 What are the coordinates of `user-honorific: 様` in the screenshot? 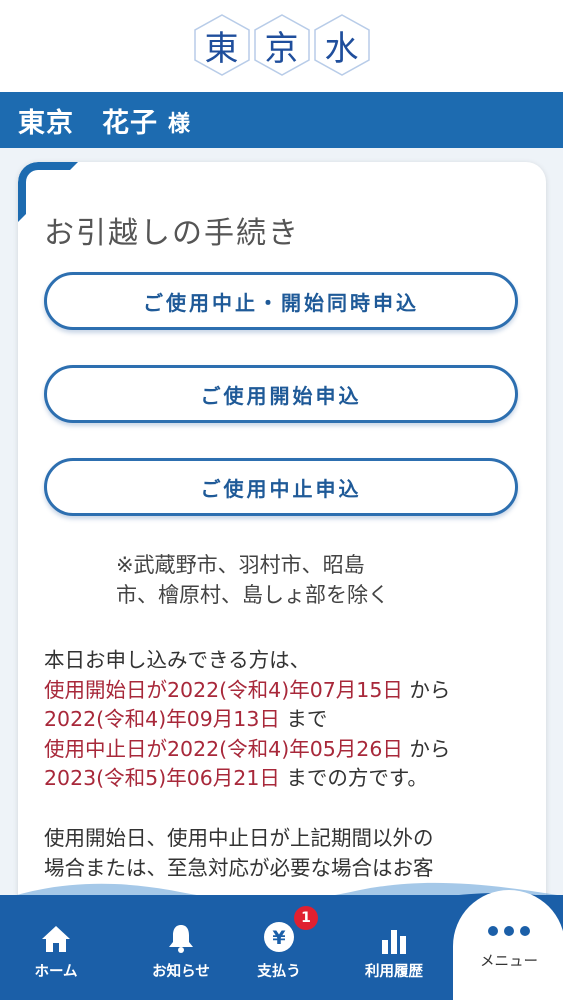 It's located at (179, 124).